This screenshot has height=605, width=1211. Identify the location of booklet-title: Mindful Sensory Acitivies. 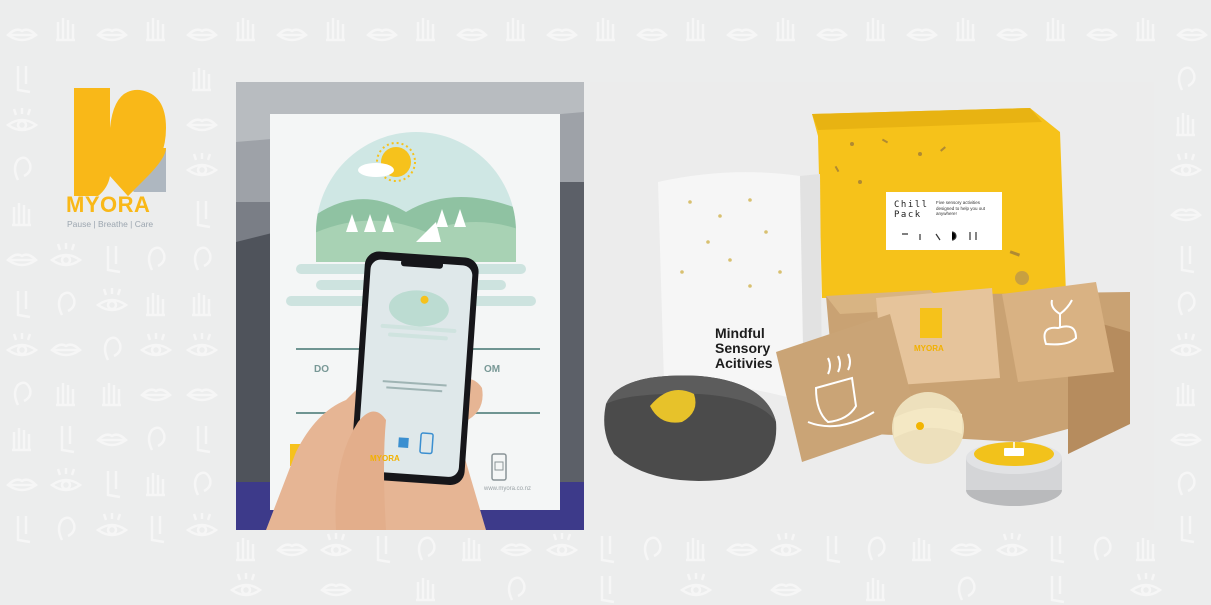
(744, 348).